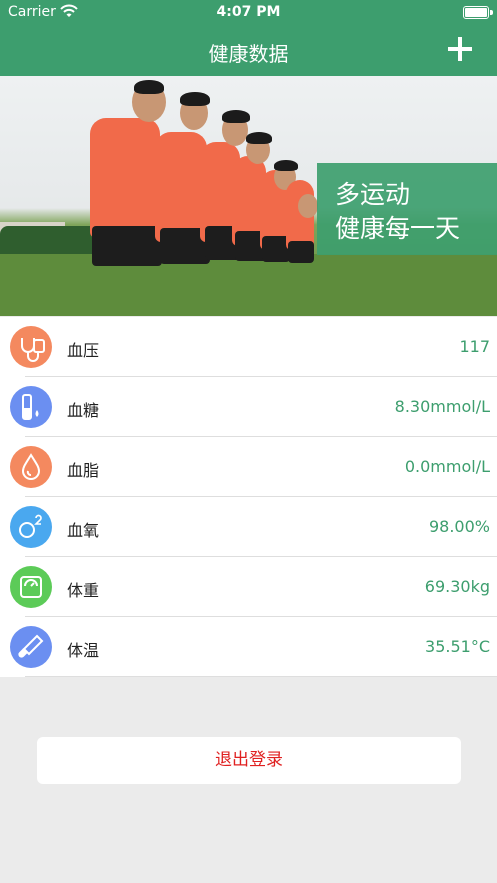 This screenshot has height=883, width=497. What do you see at coordinates (31, 407) in the screenshot?
I see `blood-sugar-icon` at bounding box center [31, 407].